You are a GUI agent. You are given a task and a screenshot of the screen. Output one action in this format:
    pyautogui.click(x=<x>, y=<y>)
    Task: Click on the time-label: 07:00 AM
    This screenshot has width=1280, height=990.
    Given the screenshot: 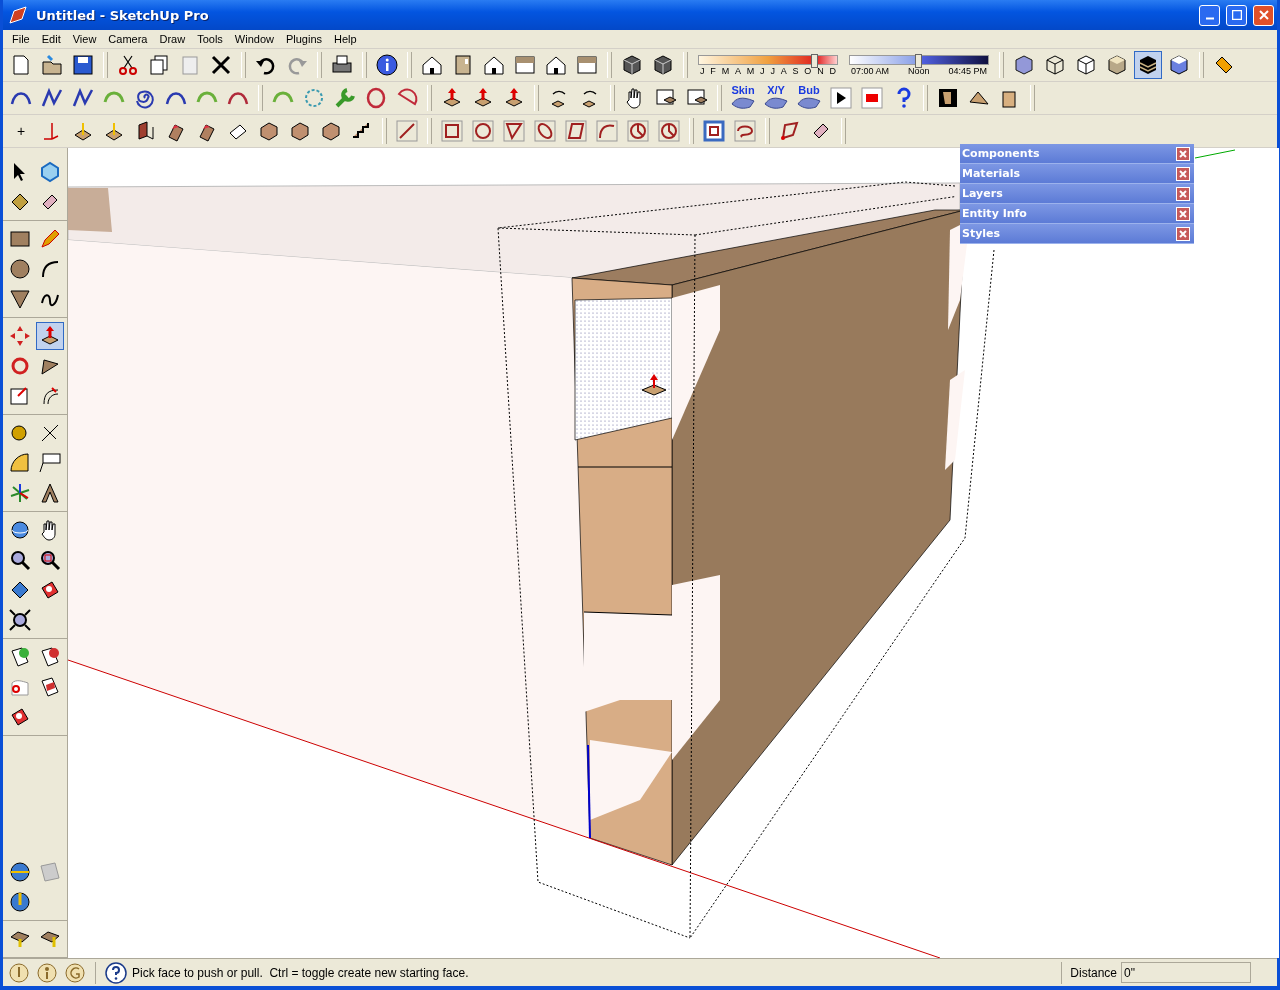 What is the action you would take?
    pyautogui.click(x=870, y=70)
    